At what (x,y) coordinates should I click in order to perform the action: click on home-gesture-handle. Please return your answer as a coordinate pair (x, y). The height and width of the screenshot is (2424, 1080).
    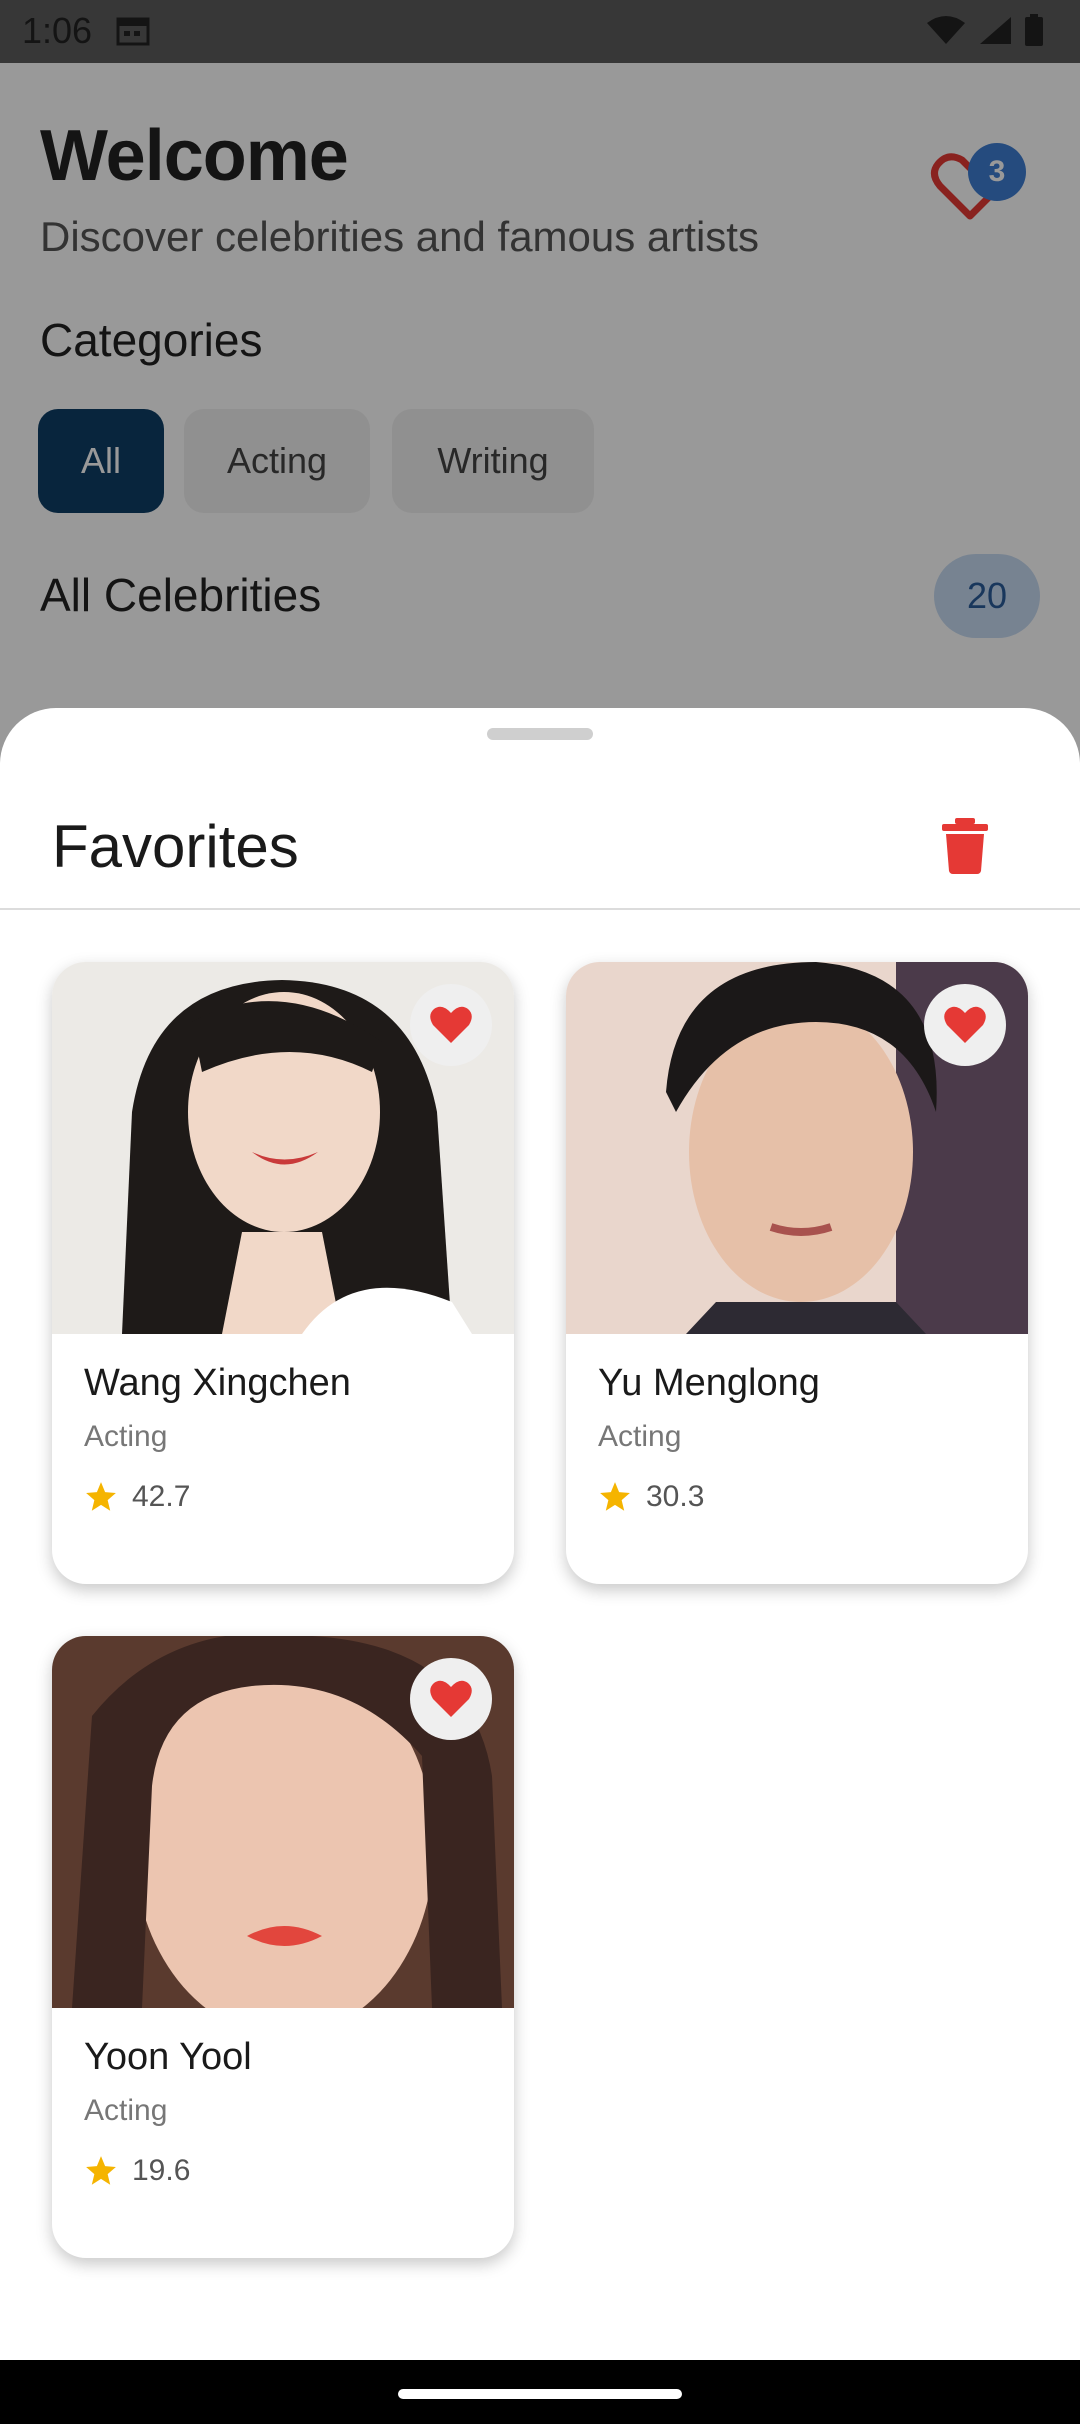
    Looking at the image, I should click on (540, 2394).